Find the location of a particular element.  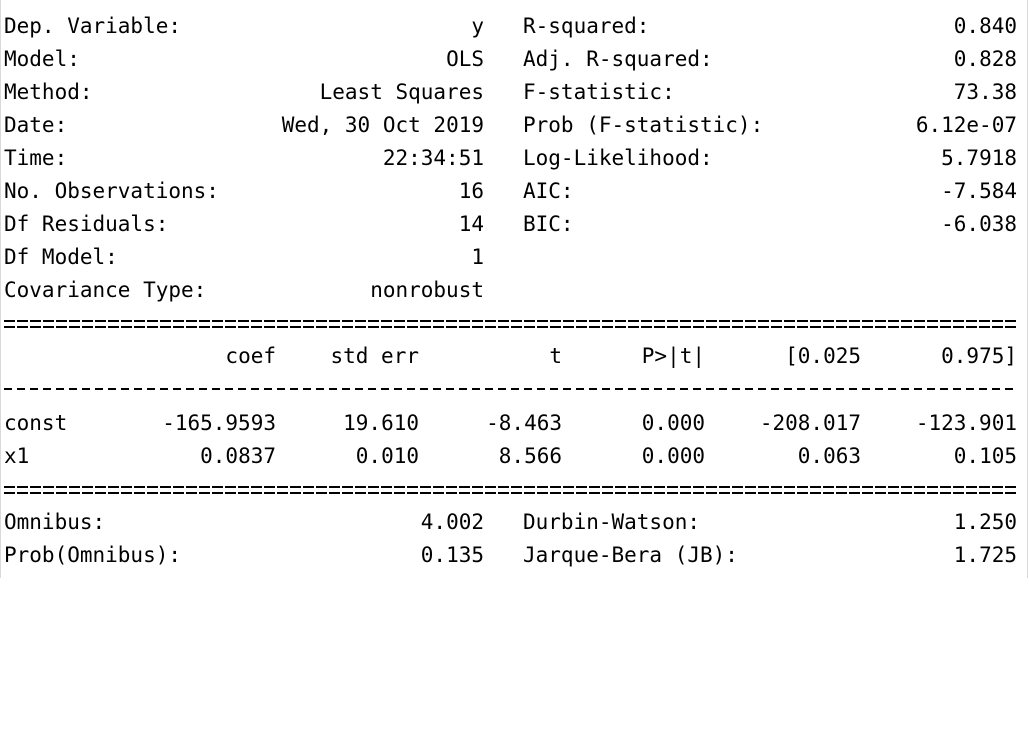

f-statistic-label: F-statistic: is located at coordinates (599, 92).